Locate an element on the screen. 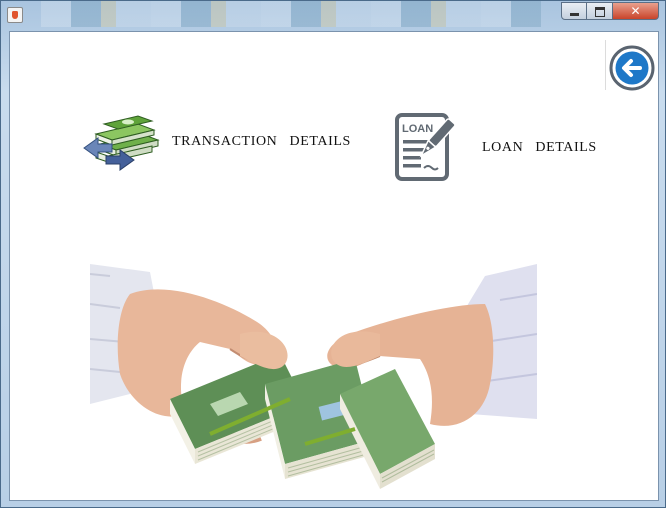 Image resolution: width=666 pixels, height=508 pixels. transaction-details-label: TRANSACTION DETAILS is located at coordinates (261, 141).